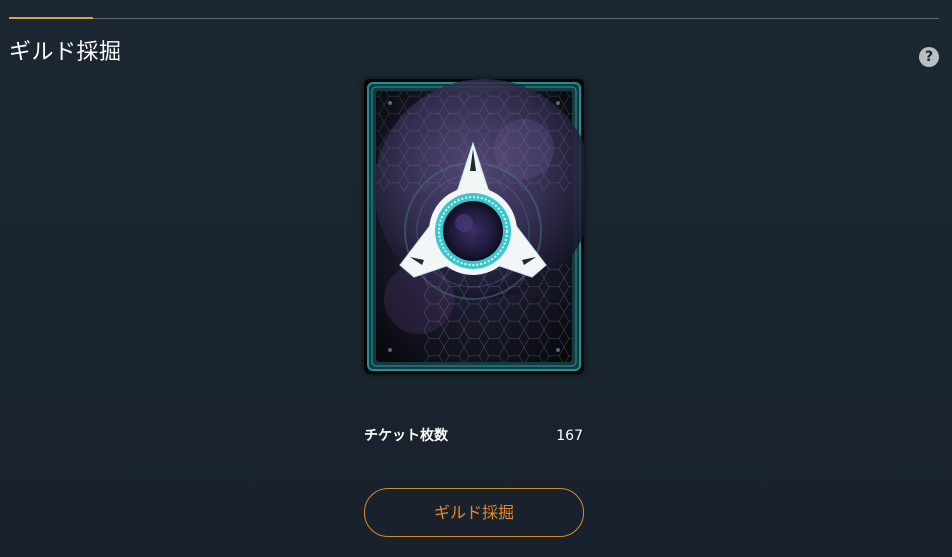 The height and width of the screenshot is (557, 952). What do you see at coordinates (406, 436) in the screenshot?
I see `ticket-count-label: チケット枚数` at bounding box center [406, 436].